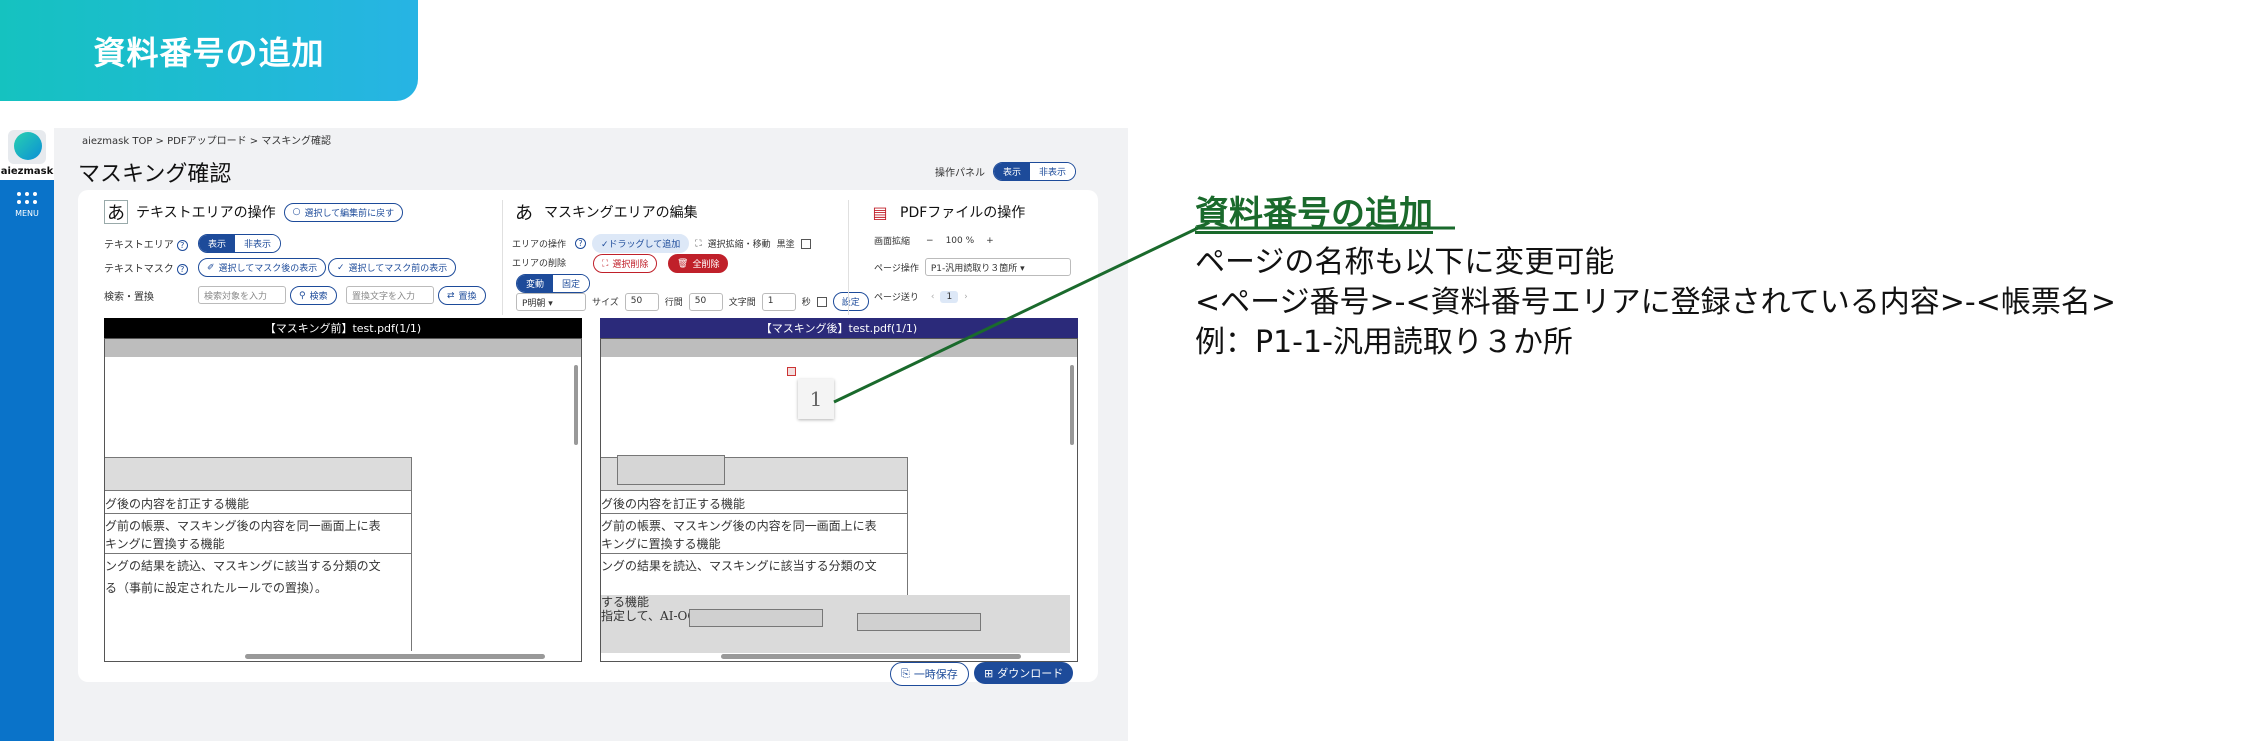  I want to click on callout-line: 例：P1-1-汎用読取り３か所, so click(1384, 342).